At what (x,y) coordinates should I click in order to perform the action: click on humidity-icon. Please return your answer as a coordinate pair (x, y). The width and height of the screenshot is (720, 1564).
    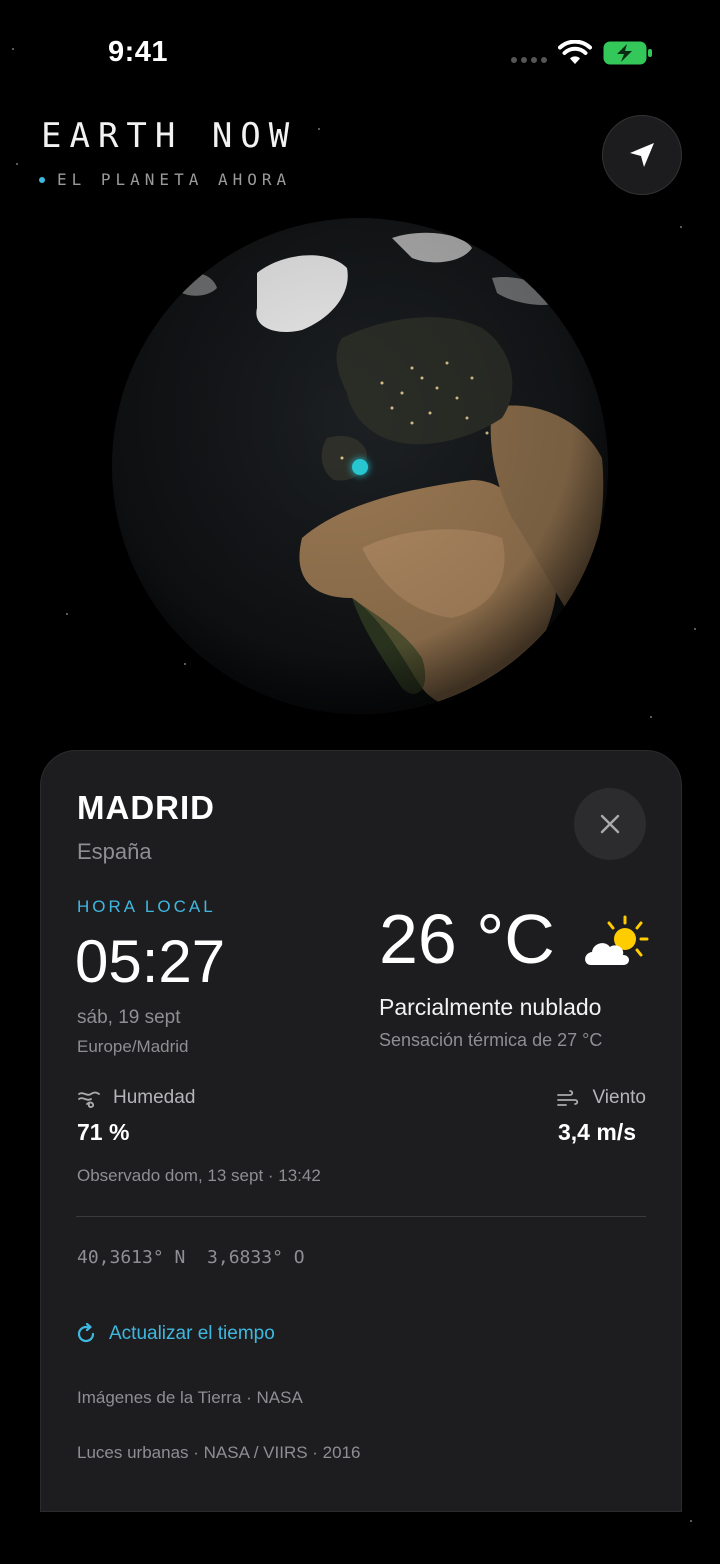
    Looking at the image, I should click on (89, 1099).